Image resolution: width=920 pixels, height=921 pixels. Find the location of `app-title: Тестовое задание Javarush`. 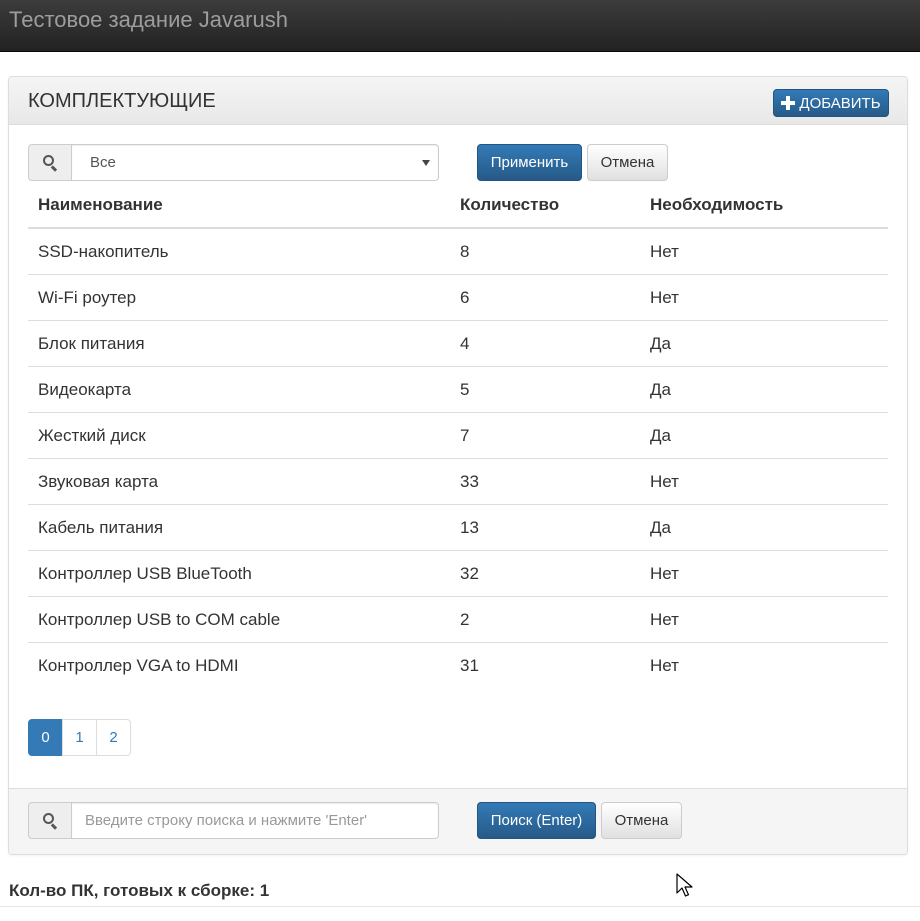

app-title: Тестовое задание Javarush is located at coordinates (148, 20).